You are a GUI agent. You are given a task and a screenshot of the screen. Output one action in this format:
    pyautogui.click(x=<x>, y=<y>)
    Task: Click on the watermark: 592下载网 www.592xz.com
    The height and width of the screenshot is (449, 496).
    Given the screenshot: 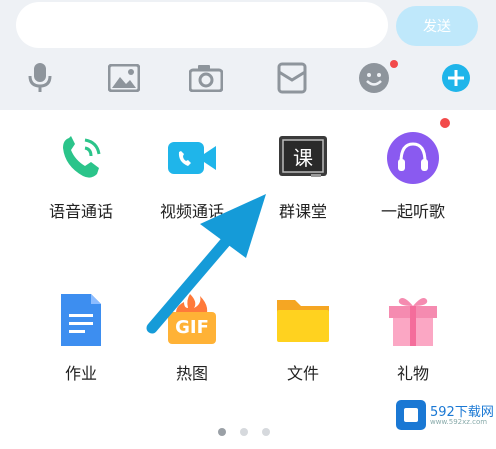 What is the action you would take?
    pyautogui.click(x=445, y=416)
    